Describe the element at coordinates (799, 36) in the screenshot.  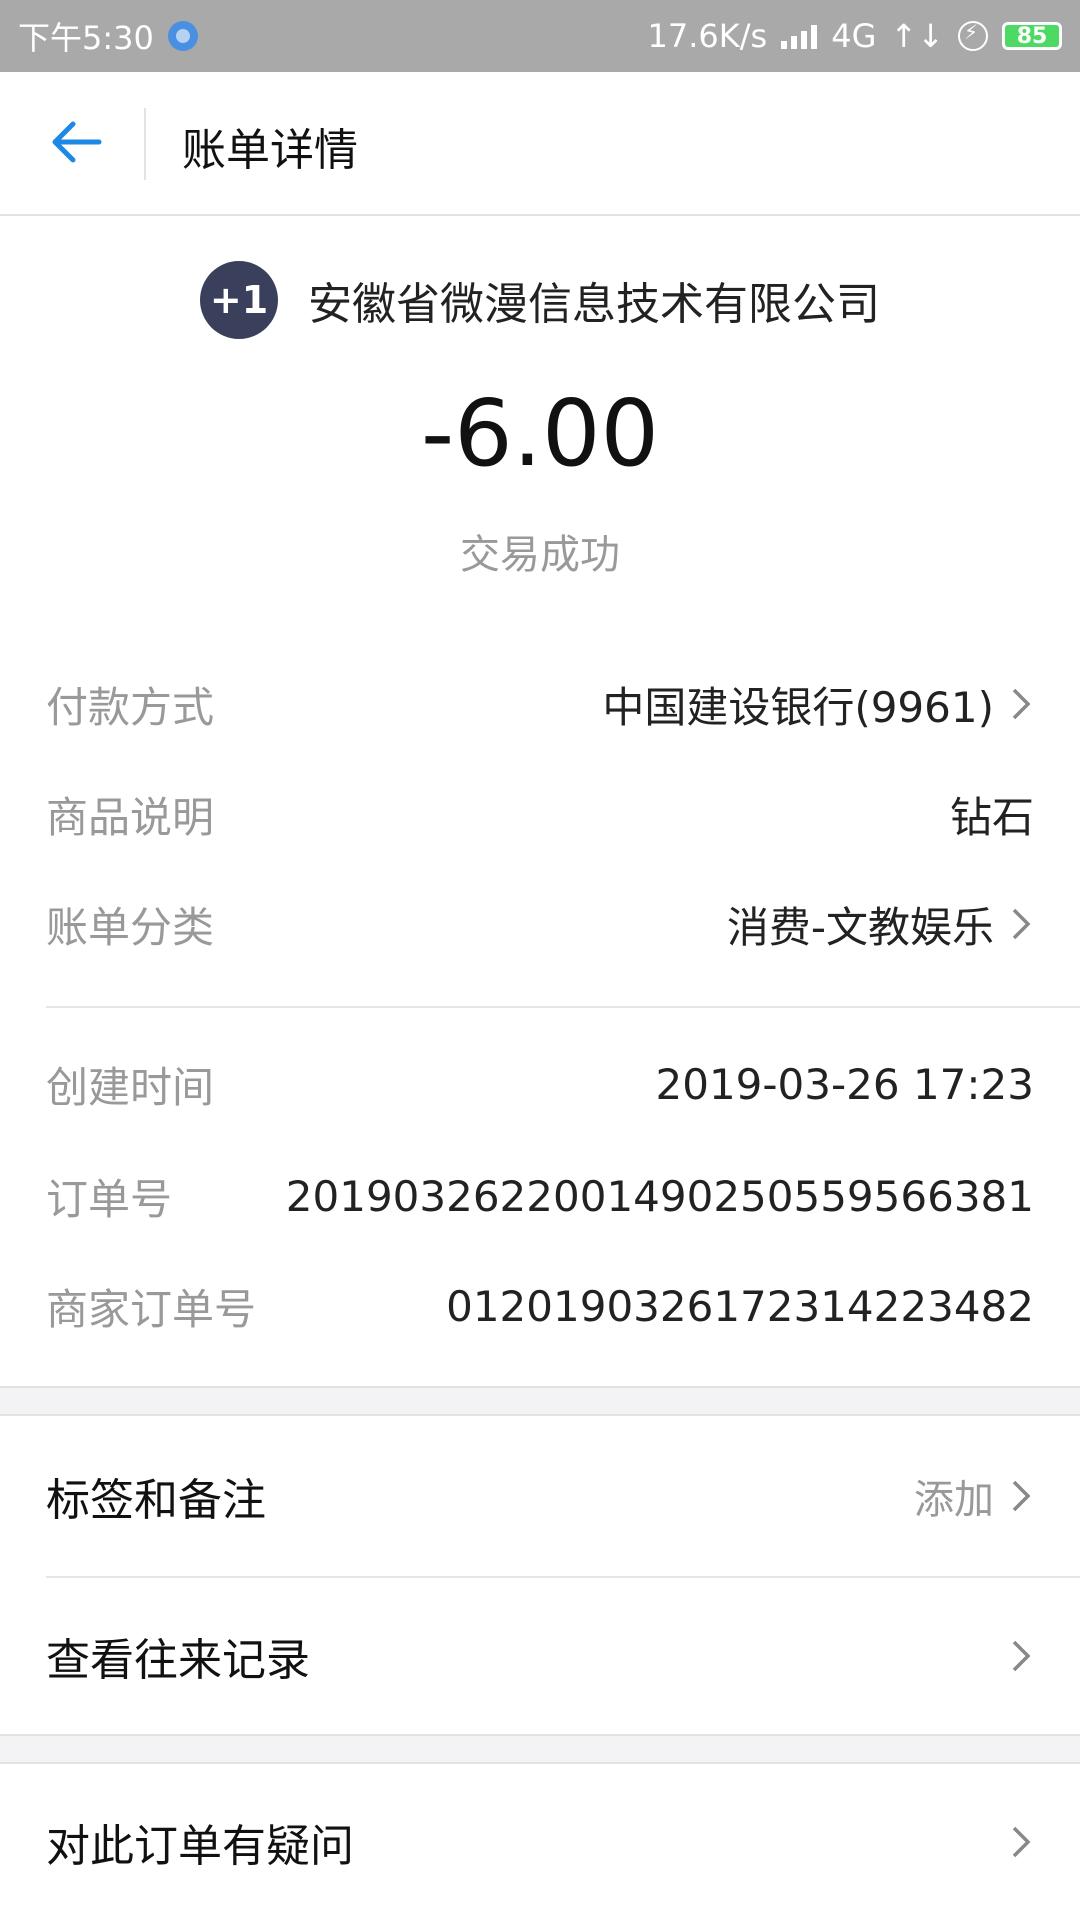
I see `signal-icon` at that location.